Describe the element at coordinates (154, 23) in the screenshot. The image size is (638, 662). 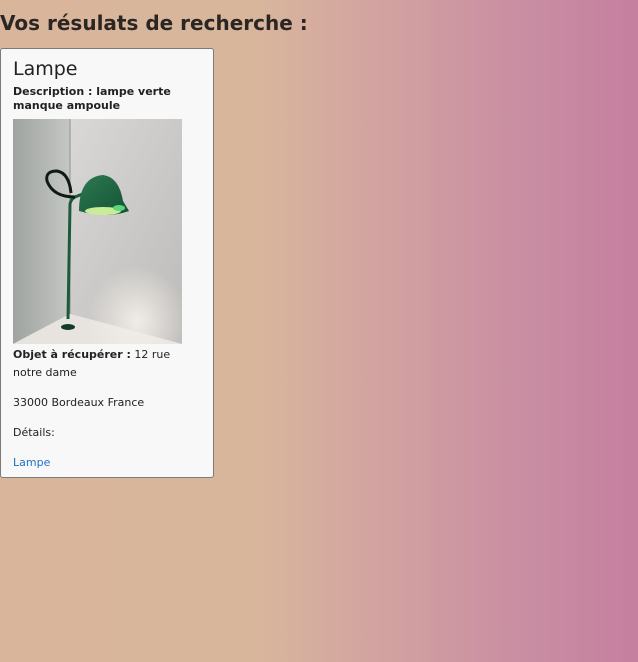
I see `page-title: Vos résulats de recherche :` at that location.